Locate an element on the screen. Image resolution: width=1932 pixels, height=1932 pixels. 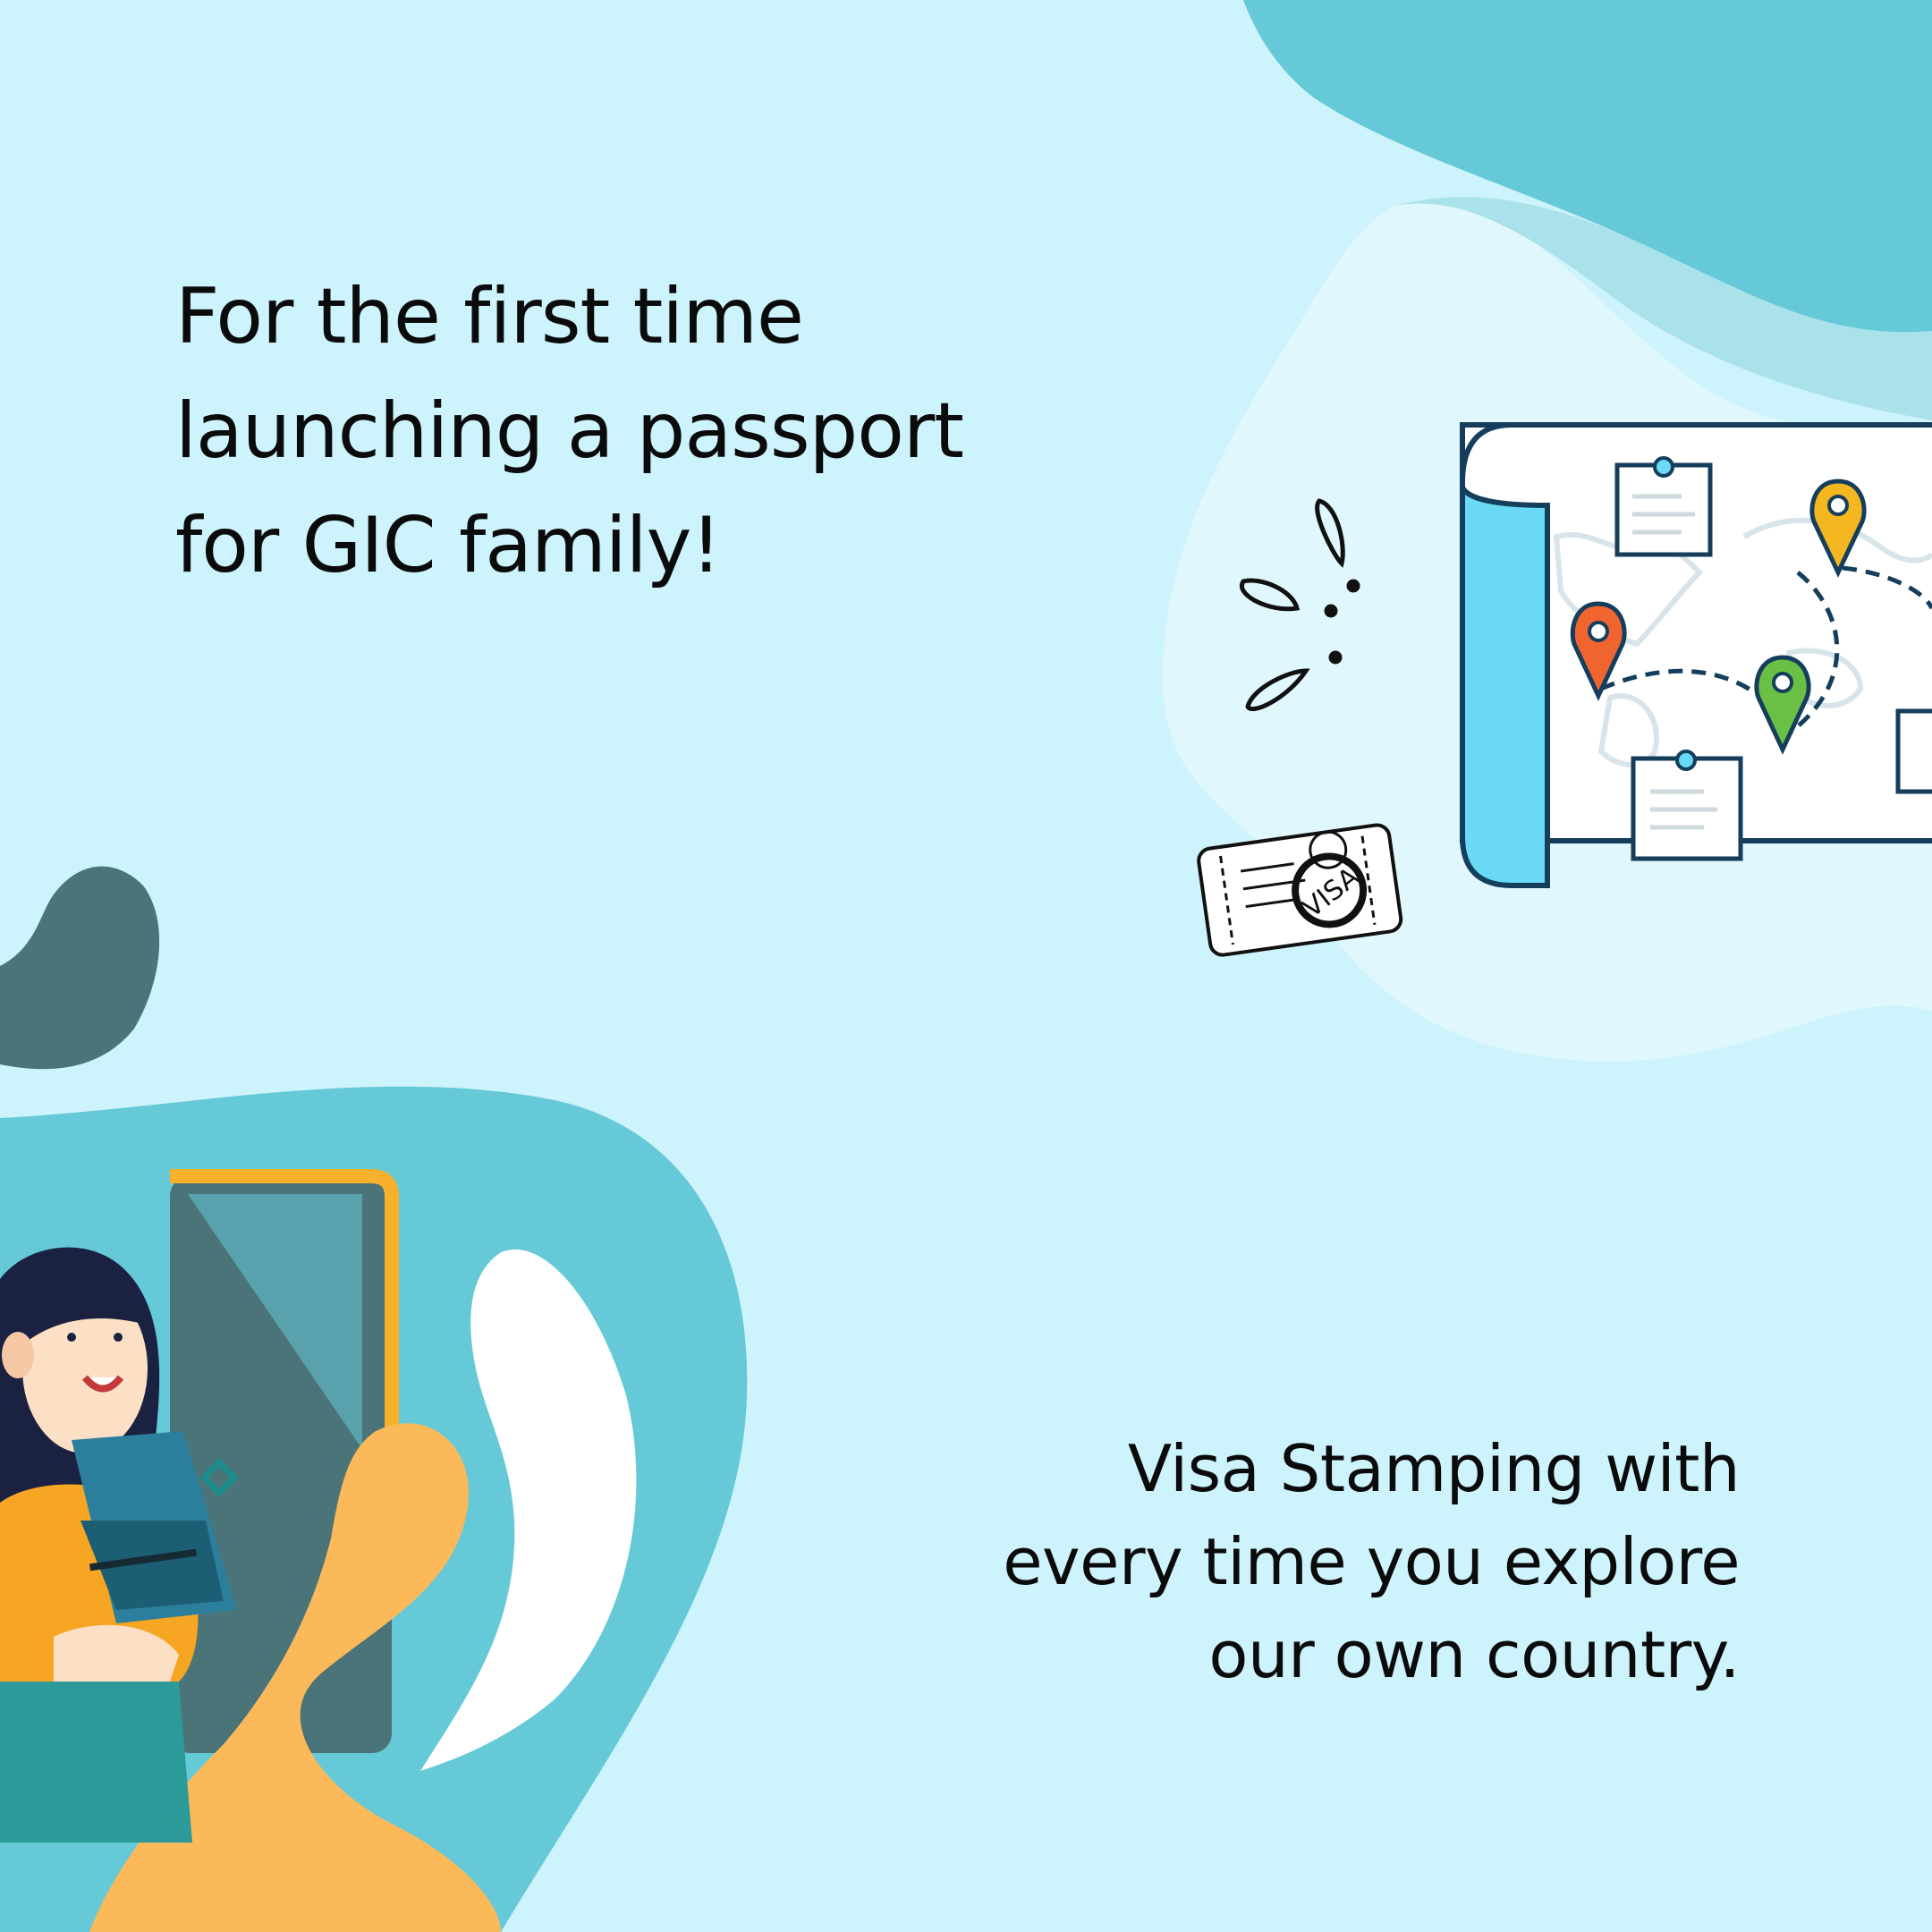
headline-line-3: for GIC family! is located at coordinates (448, 545).